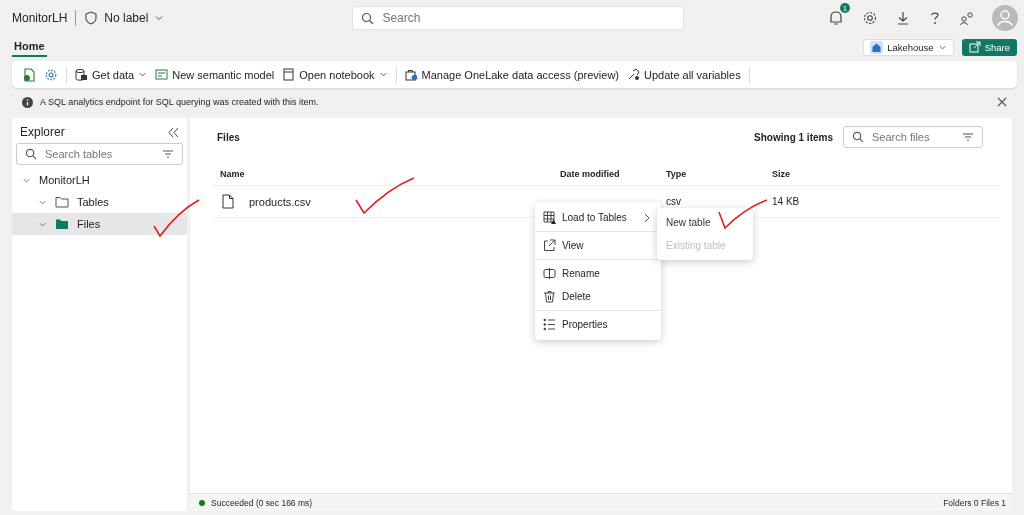  I want to click on search-input: Search files, so click(913, 137).